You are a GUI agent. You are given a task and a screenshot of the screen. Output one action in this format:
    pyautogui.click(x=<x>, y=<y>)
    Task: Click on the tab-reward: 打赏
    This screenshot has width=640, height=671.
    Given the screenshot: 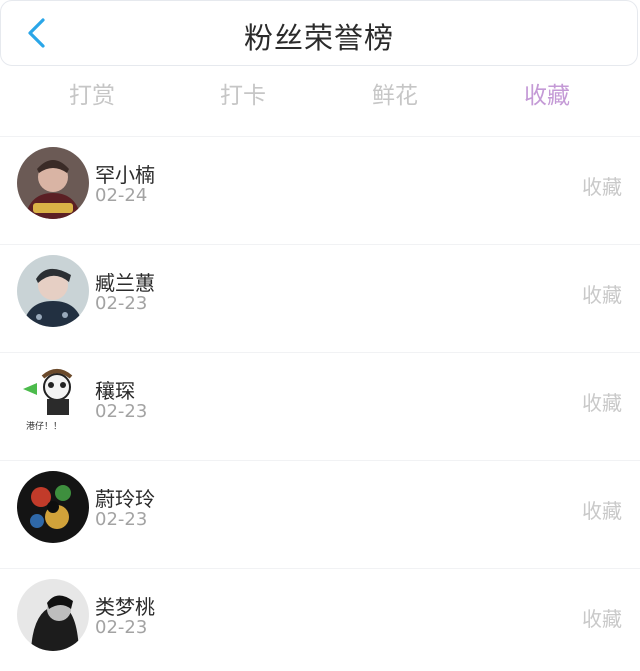 What is the action you would take?
    pyautogui.click(x=92, y=93)
    